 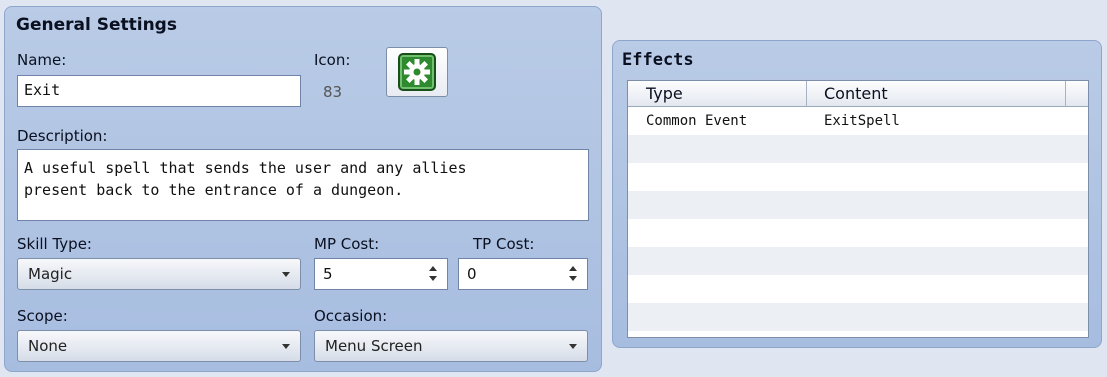 I want to click on effects-title: Effects, so click(x=658, y=60).